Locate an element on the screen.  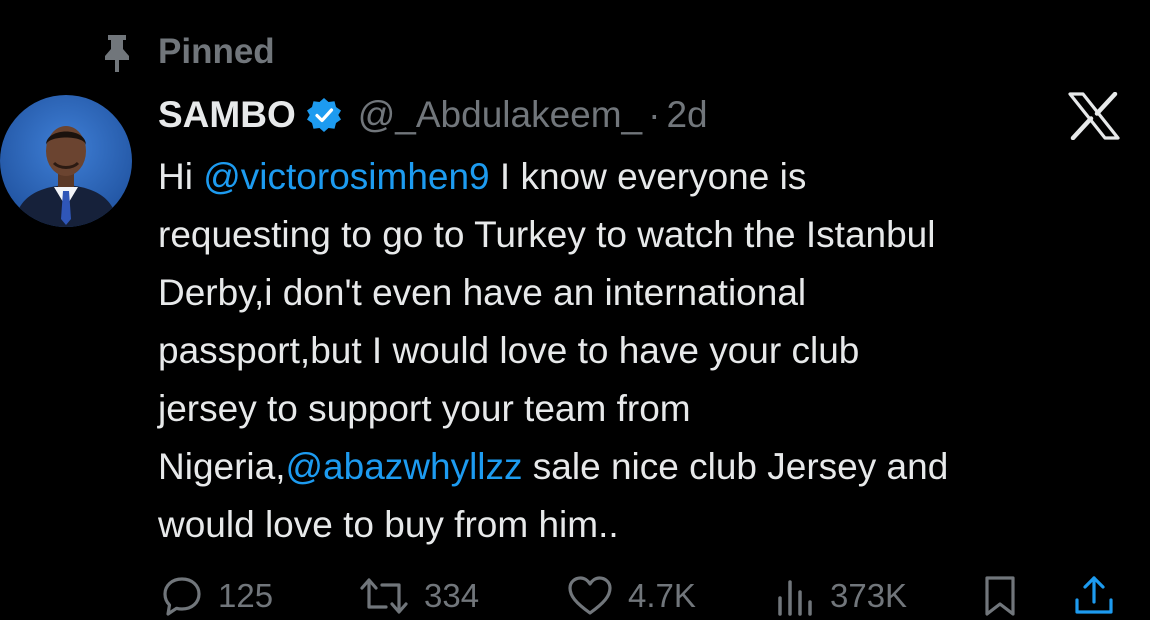
mention-link: @abazwhyllzz is located at coordinates (404, 466).